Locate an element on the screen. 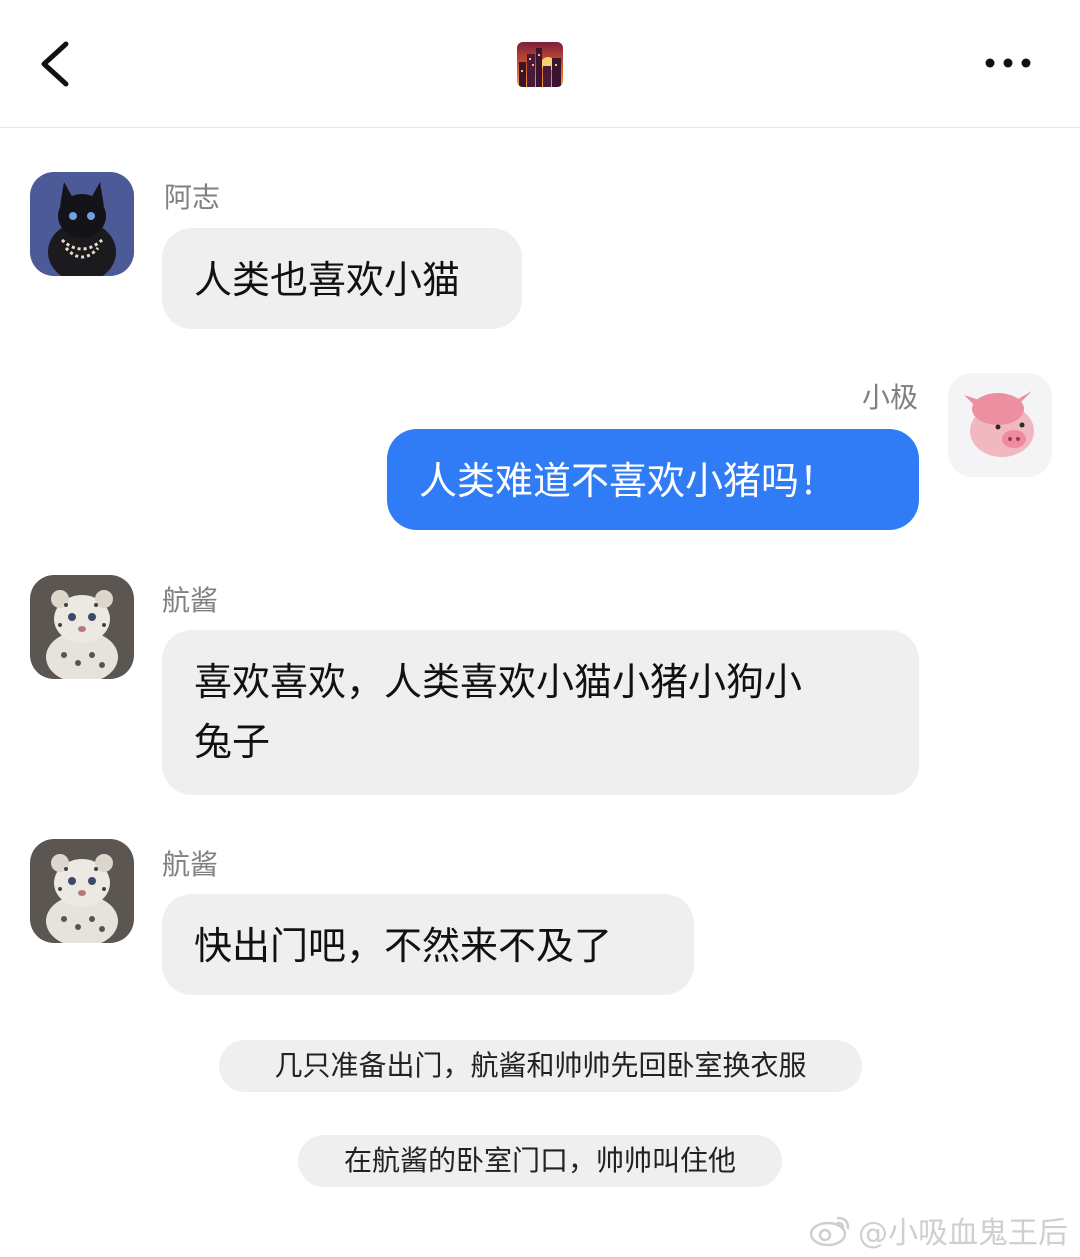 The width and height of the screenshot is (1080, 1257). chat-header is located at coordinates (540, 64).